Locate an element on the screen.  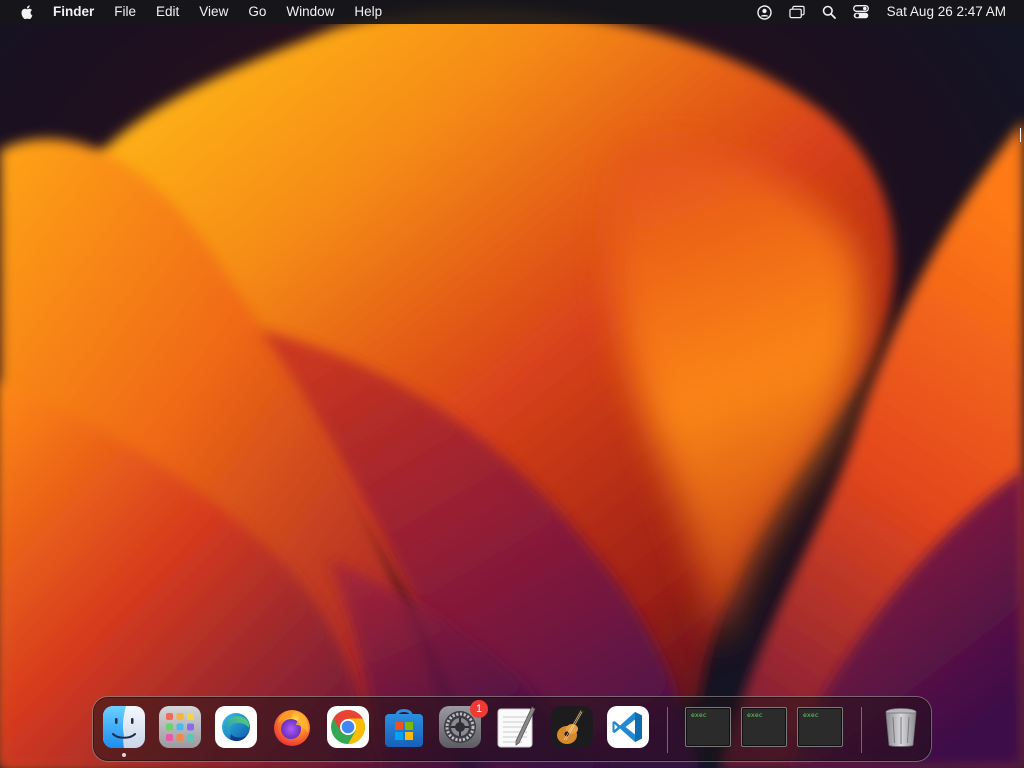
apple-menu-icon is located at coordinates (26, 12).